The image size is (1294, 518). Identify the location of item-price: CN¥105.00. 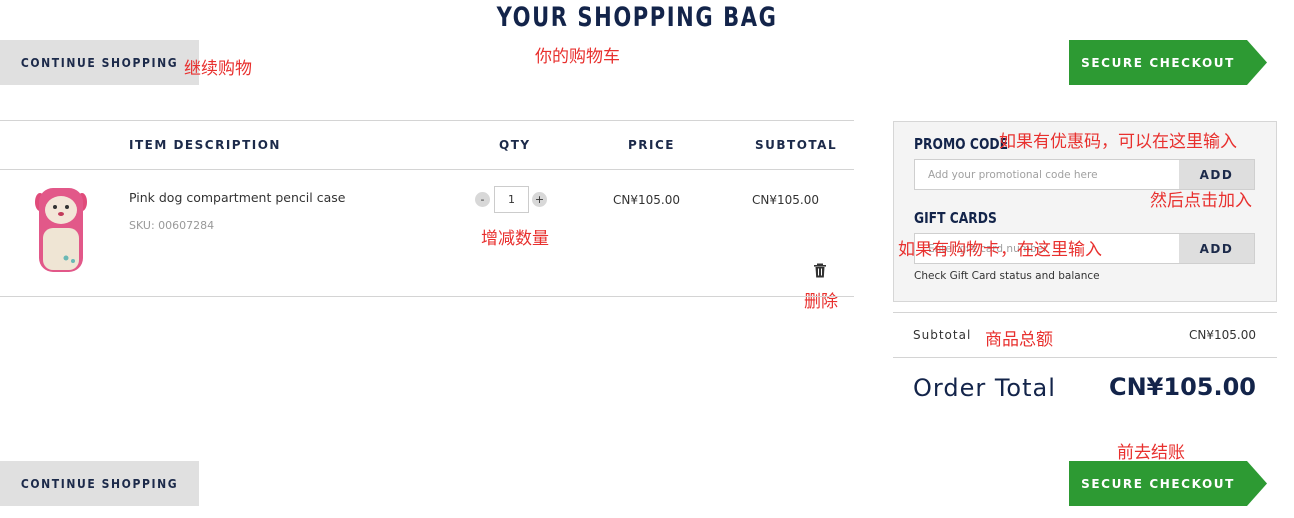
(646, 200).